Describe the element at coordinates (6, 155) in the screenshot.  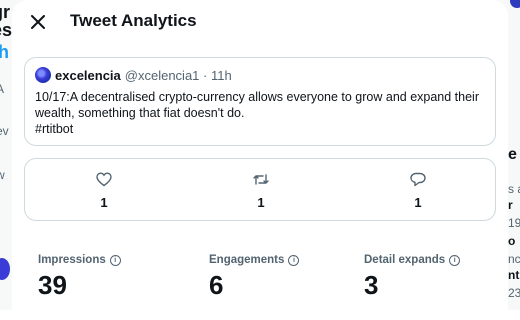
I see `background-left-edge: gr es th A ev w (` at that location.